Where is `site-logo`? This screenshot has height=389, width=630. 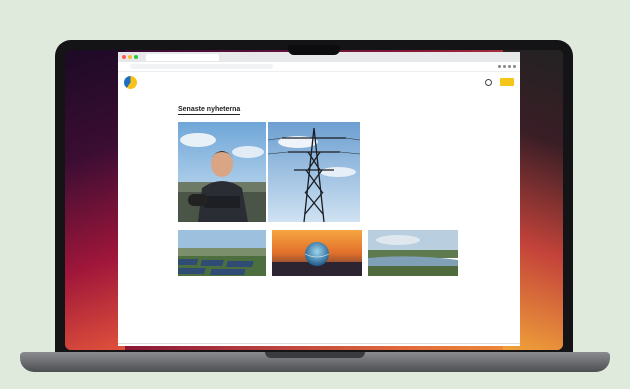 site-logo is located at coordinates (130, 82).